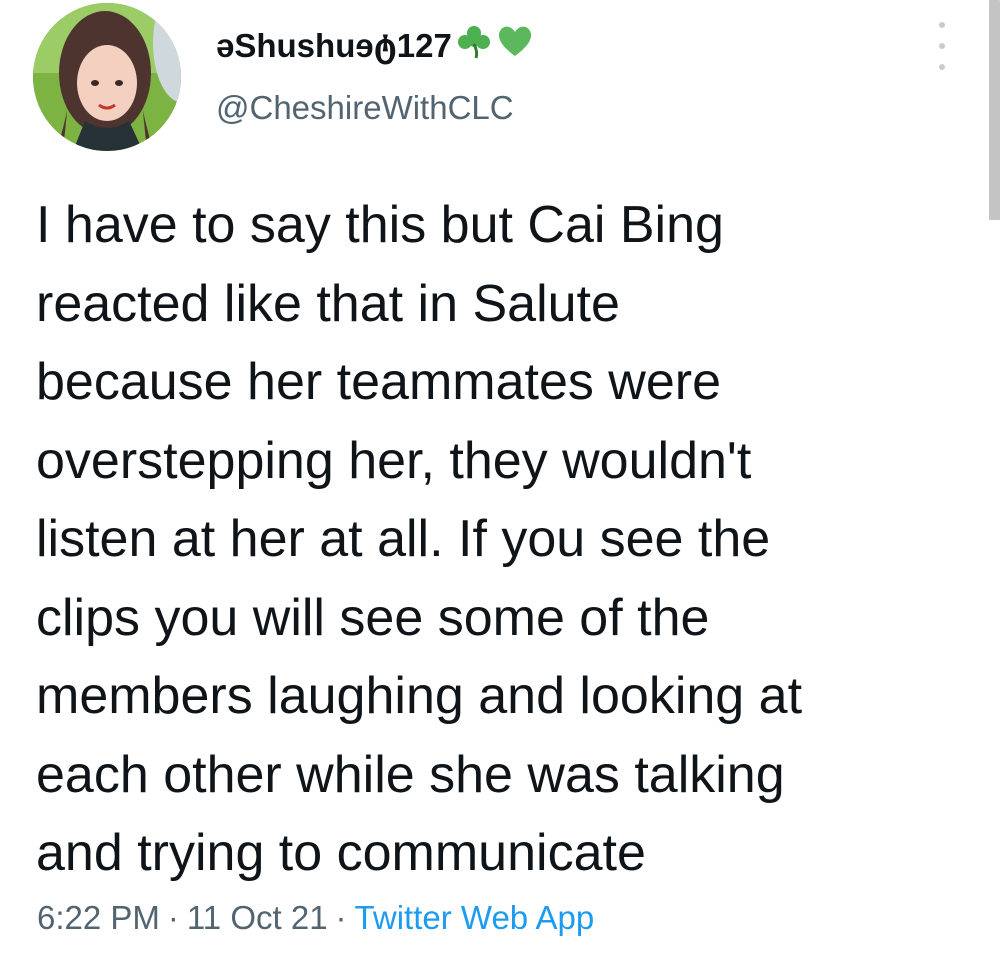 Image resolution: width=1000 pixels, height=965 pixels. Describe the element at coordinates (380, 225) in the screenshot. I see `tweet-text-line: I have to say this but Cai Bing` at that location.